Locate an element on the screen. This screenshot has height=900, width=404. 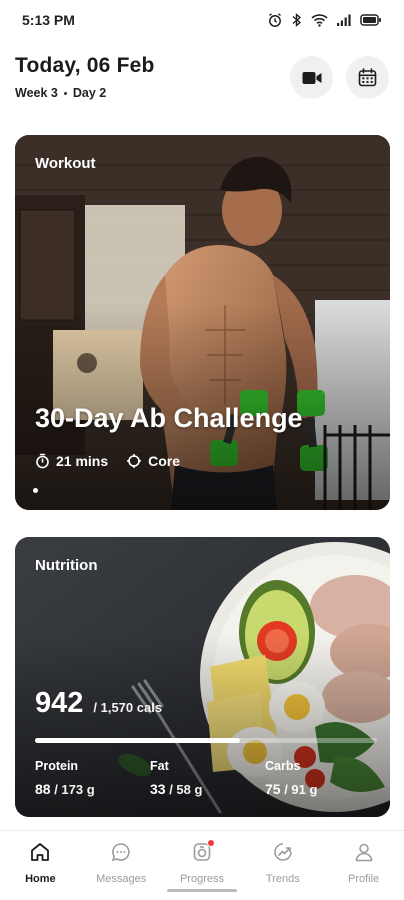
status-icons is located at coordinates (324, 20).